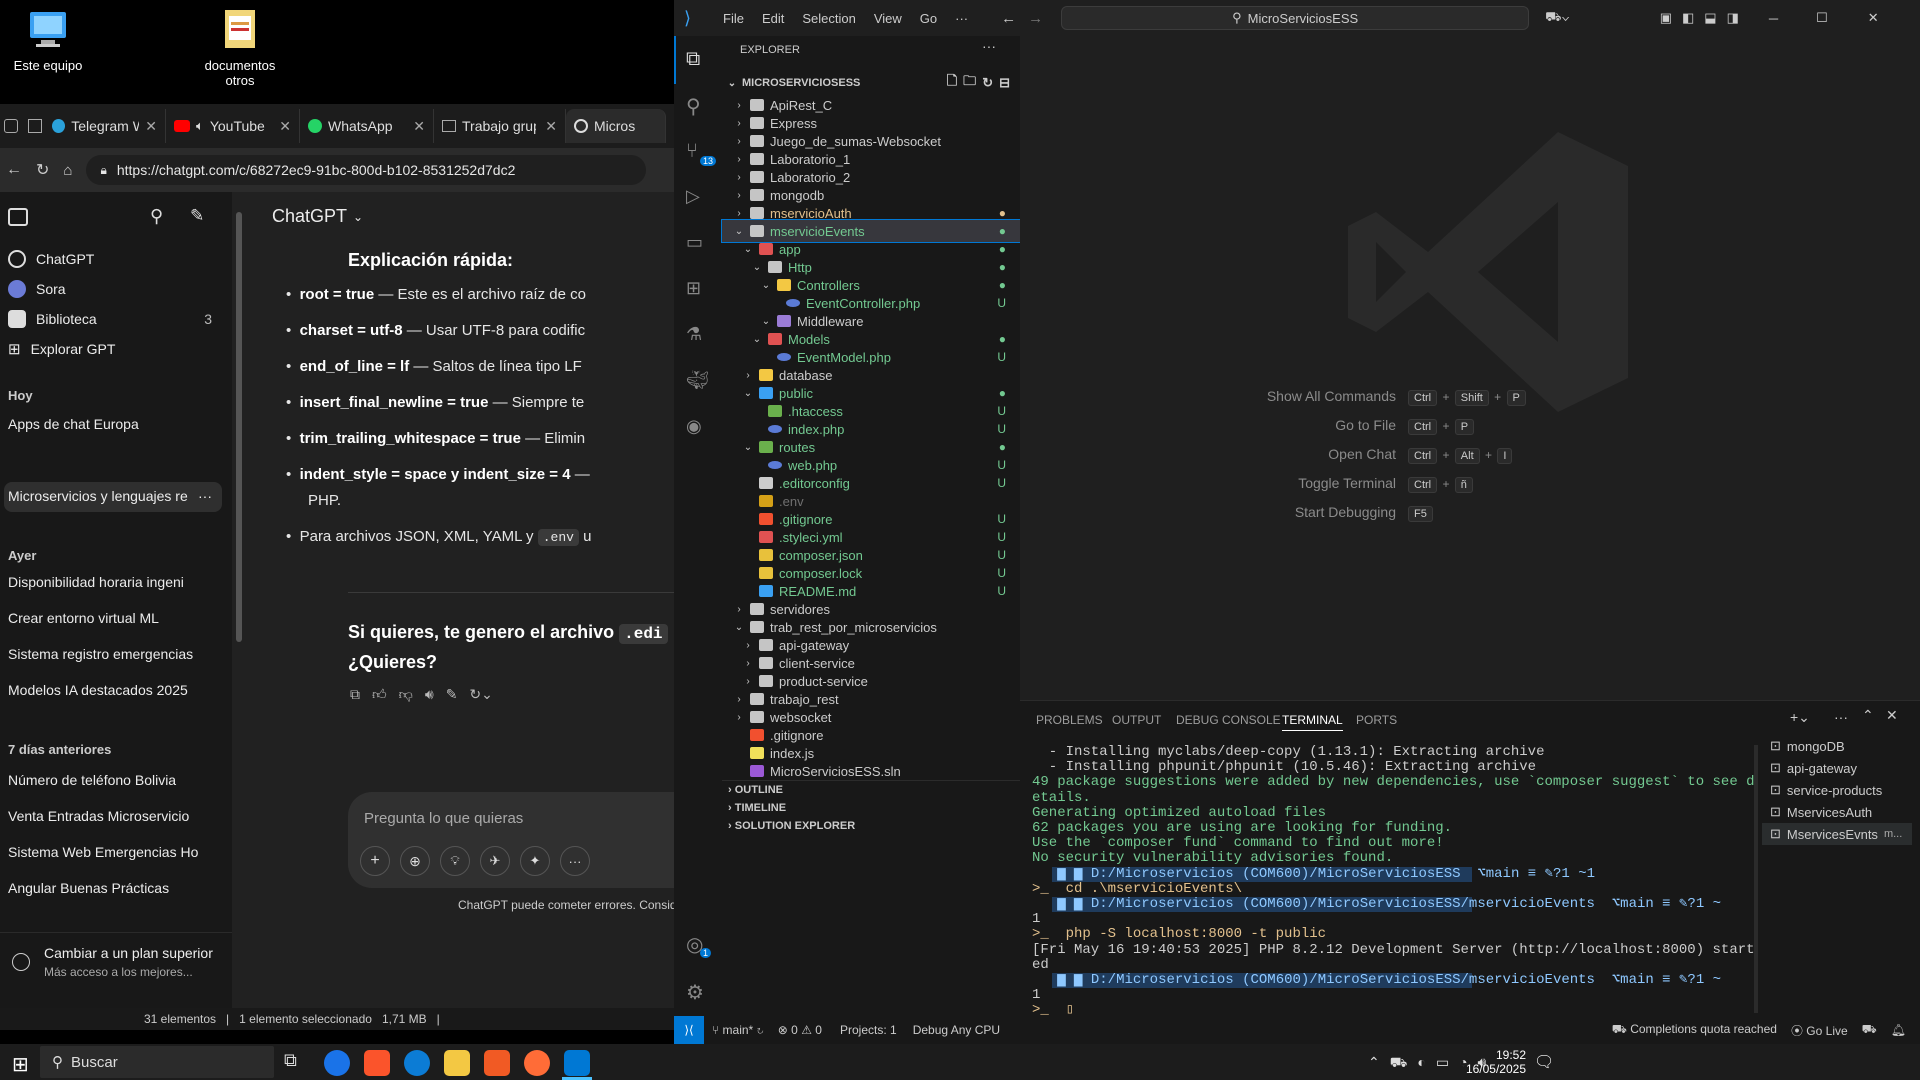  I want to click on chat-item: Microservicios y lenguajes re ···, so click(110, 496).